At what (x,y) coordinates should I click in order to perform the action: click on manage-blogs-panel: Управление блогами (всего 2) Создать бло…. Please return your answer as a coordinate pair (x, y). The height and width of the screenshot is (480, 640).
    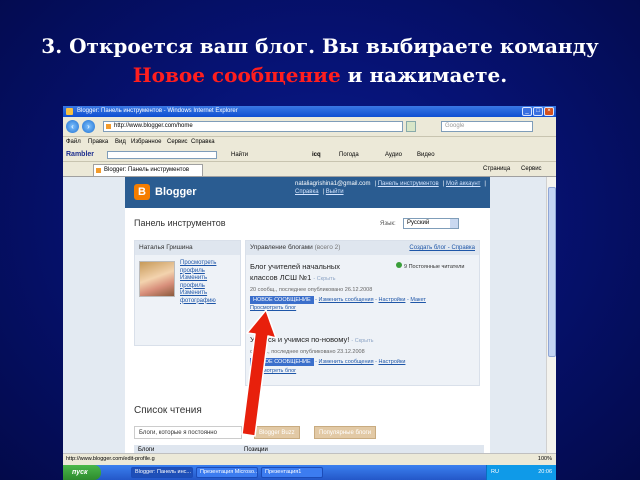
    Looking at the image, I should click on (362, 313).